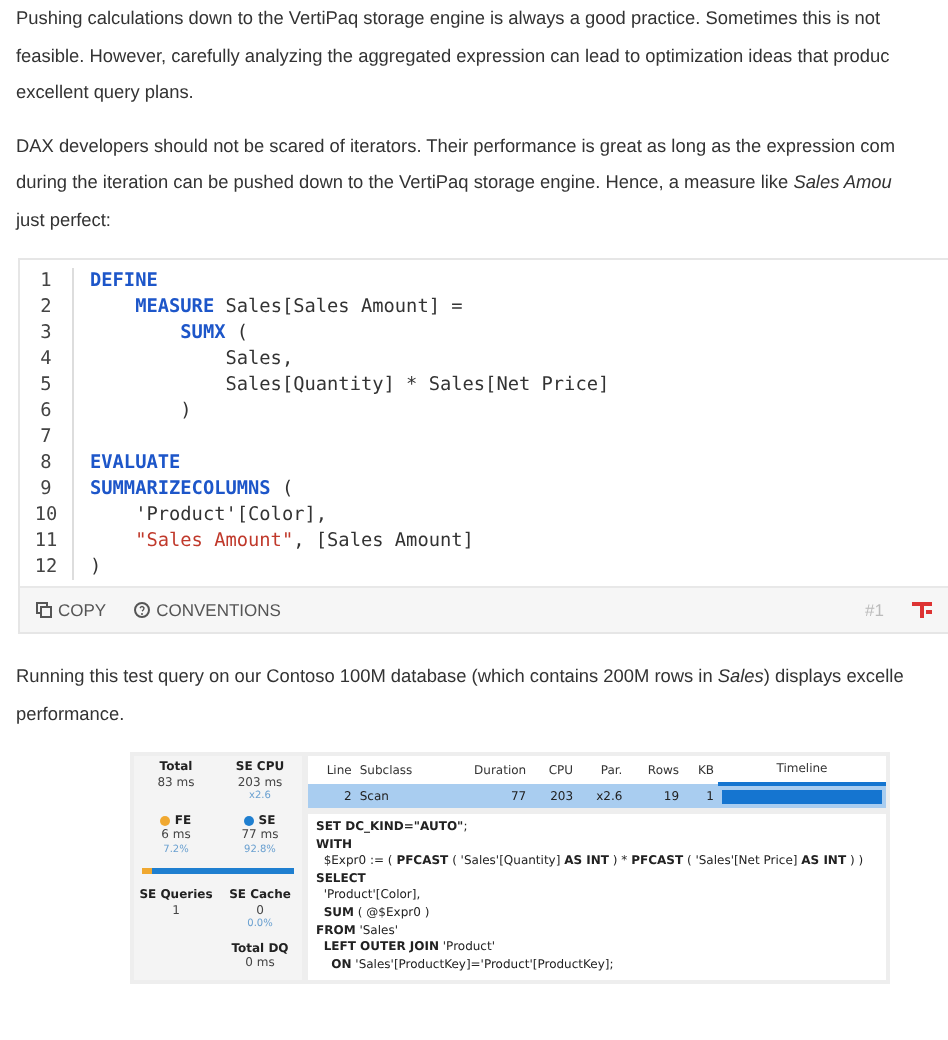  I want to click on line-number: 4, so click(47, 359).